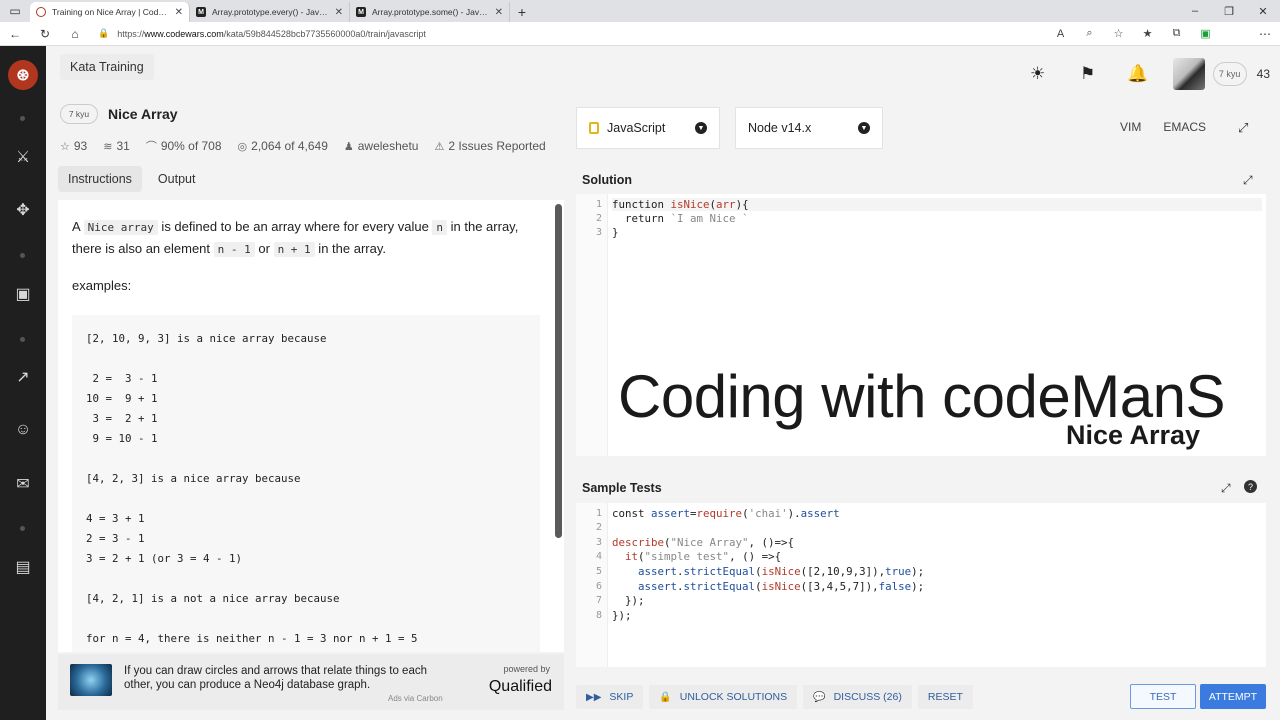  What do you see at coordinates (663, 75) in the screenshot?
I see `top-bar: Kata Training ☀ ⚑ 🔔 7 kyu 43` at bounding box center [663, 75].